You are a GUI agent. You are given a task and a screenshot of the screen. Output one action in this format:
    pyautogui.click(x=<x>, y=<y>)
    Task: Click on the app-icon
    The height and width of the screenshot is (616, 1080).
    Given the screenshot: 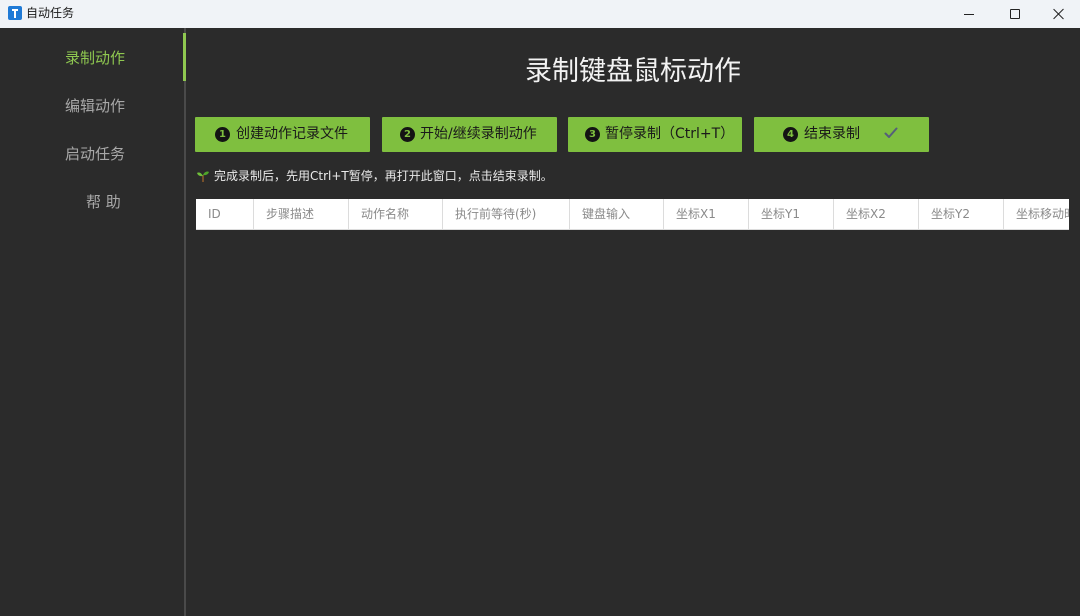 What is the action you would take?
    pyautogui.click(x=15, y=13)
    